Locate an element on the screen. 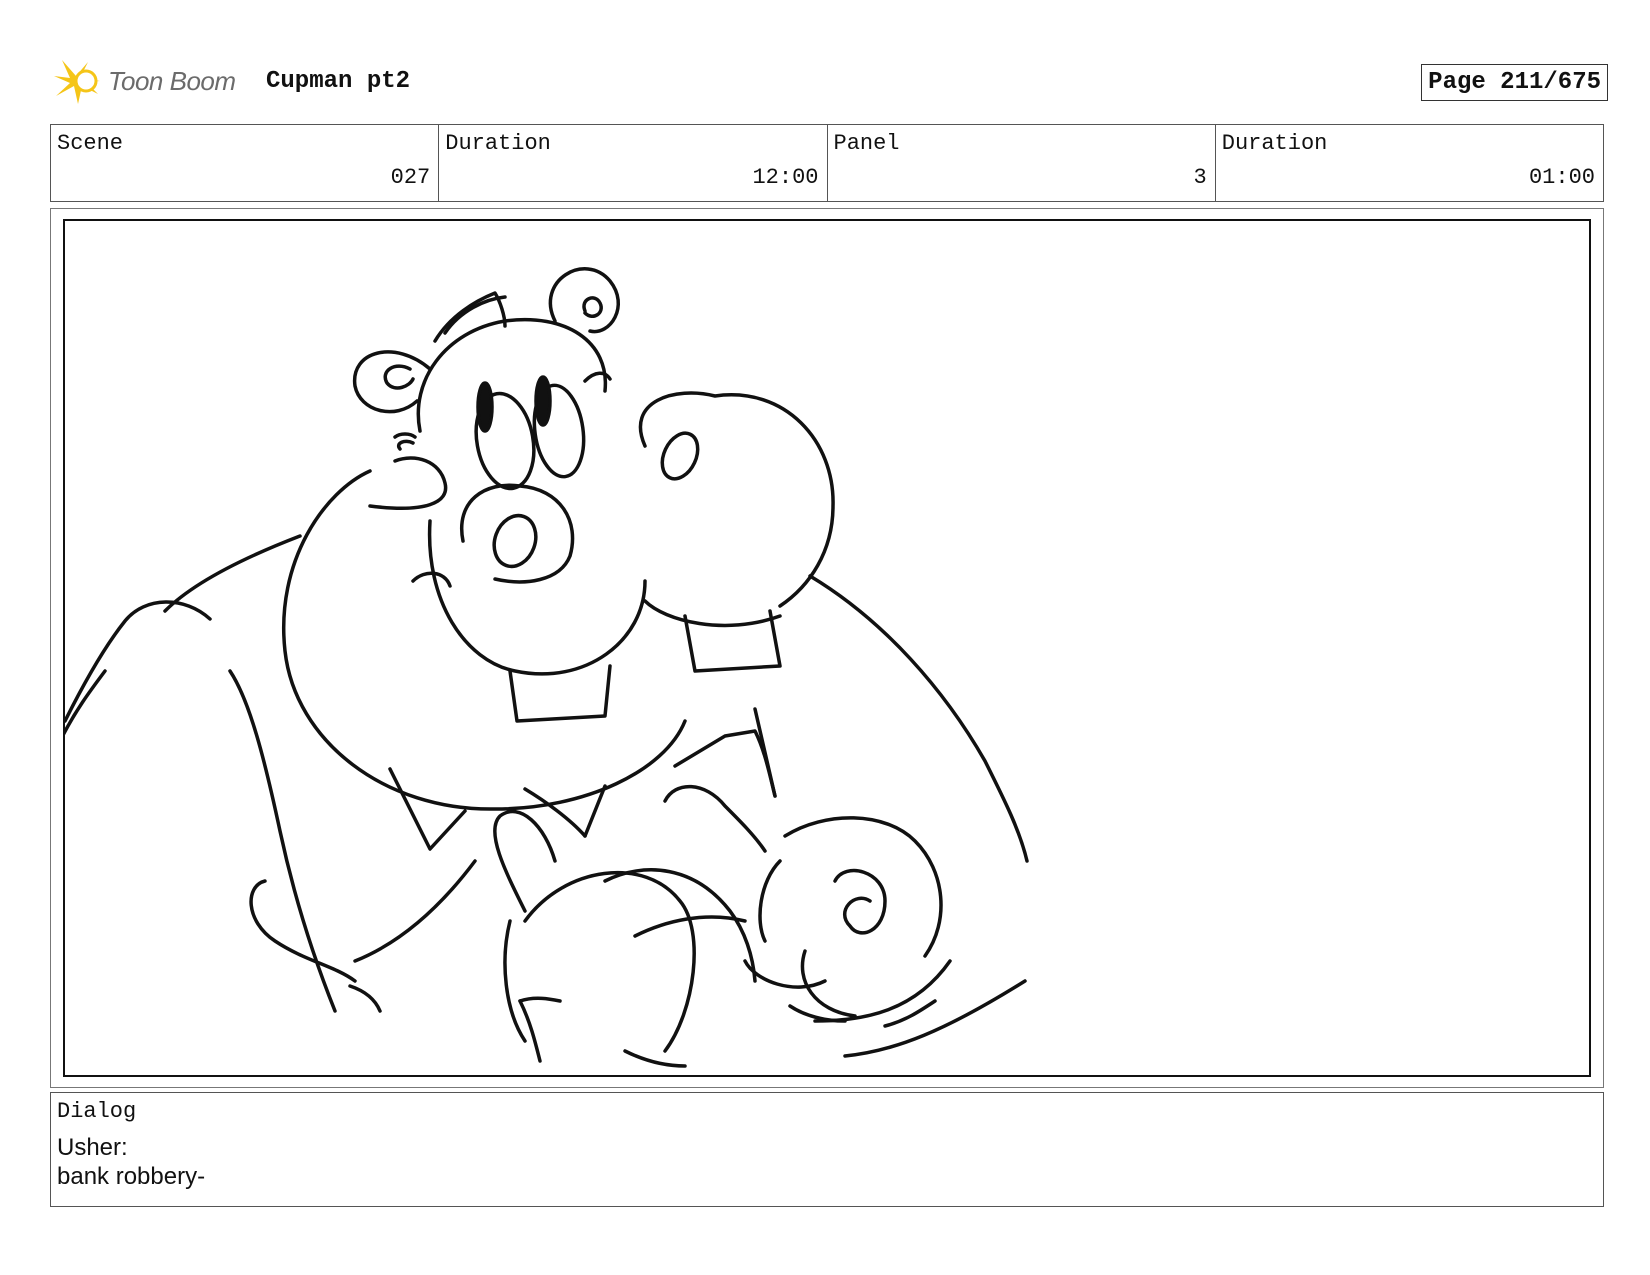 The height and width of the screenshot is (1275, 1650). panel-label: Panel is located at coordinates (866, 143).